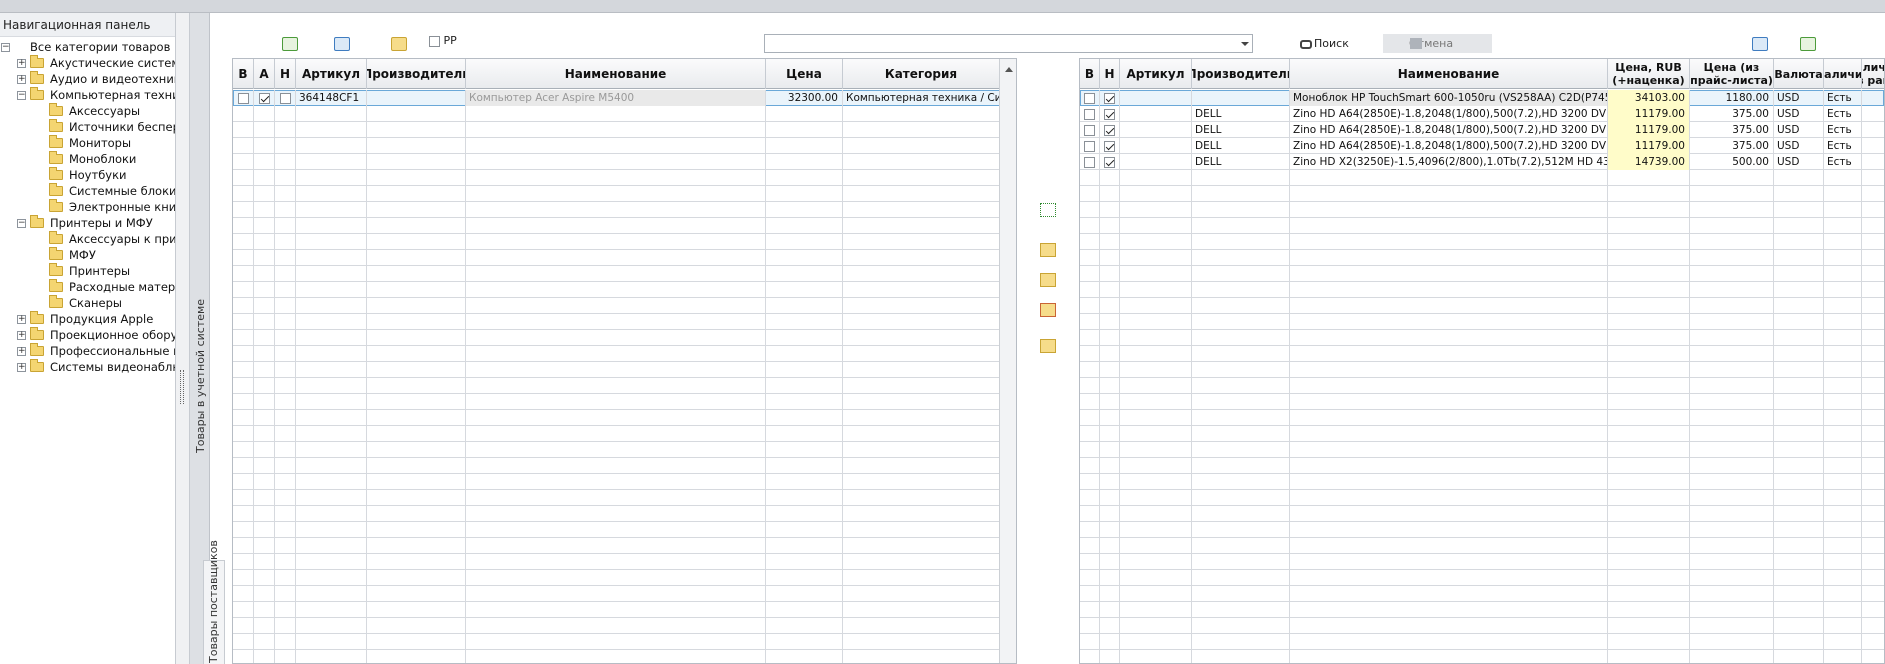  Describe the element at coordinates (804, 74) in the screenshot. I see `accounting-header-col-price: Цена` at that location.